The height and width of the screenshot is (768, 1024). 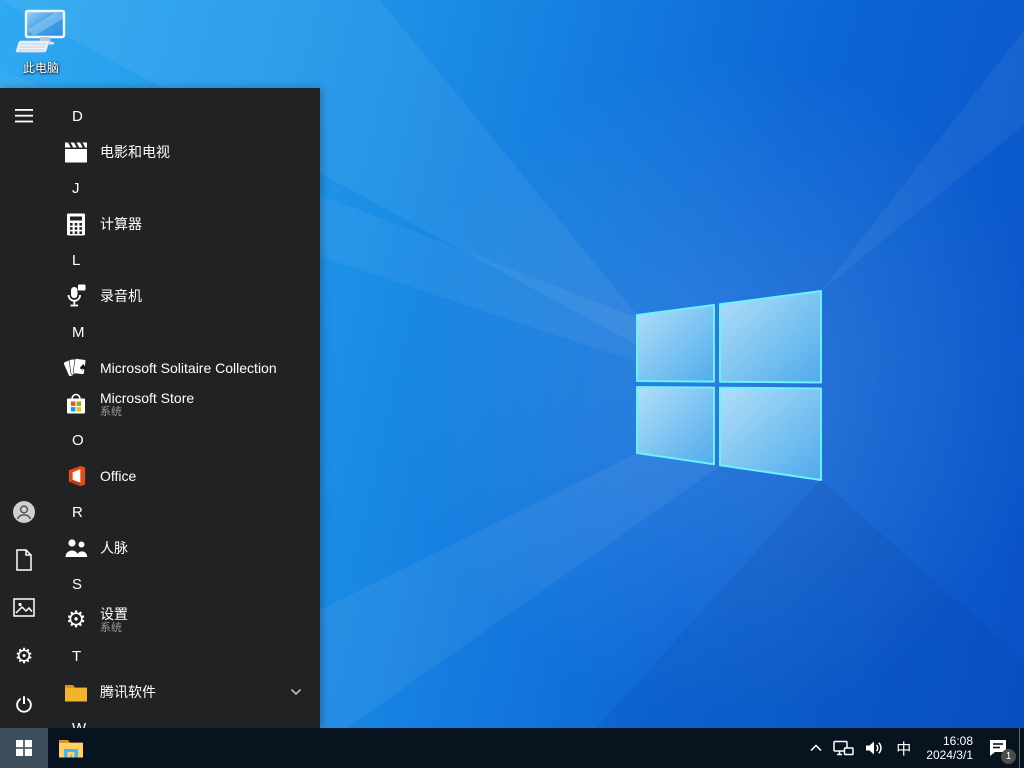 What do you see at coordinates (1021, 748) in the screenshot?
I see `show-desktop-button` at bounding box center [1021, 748].